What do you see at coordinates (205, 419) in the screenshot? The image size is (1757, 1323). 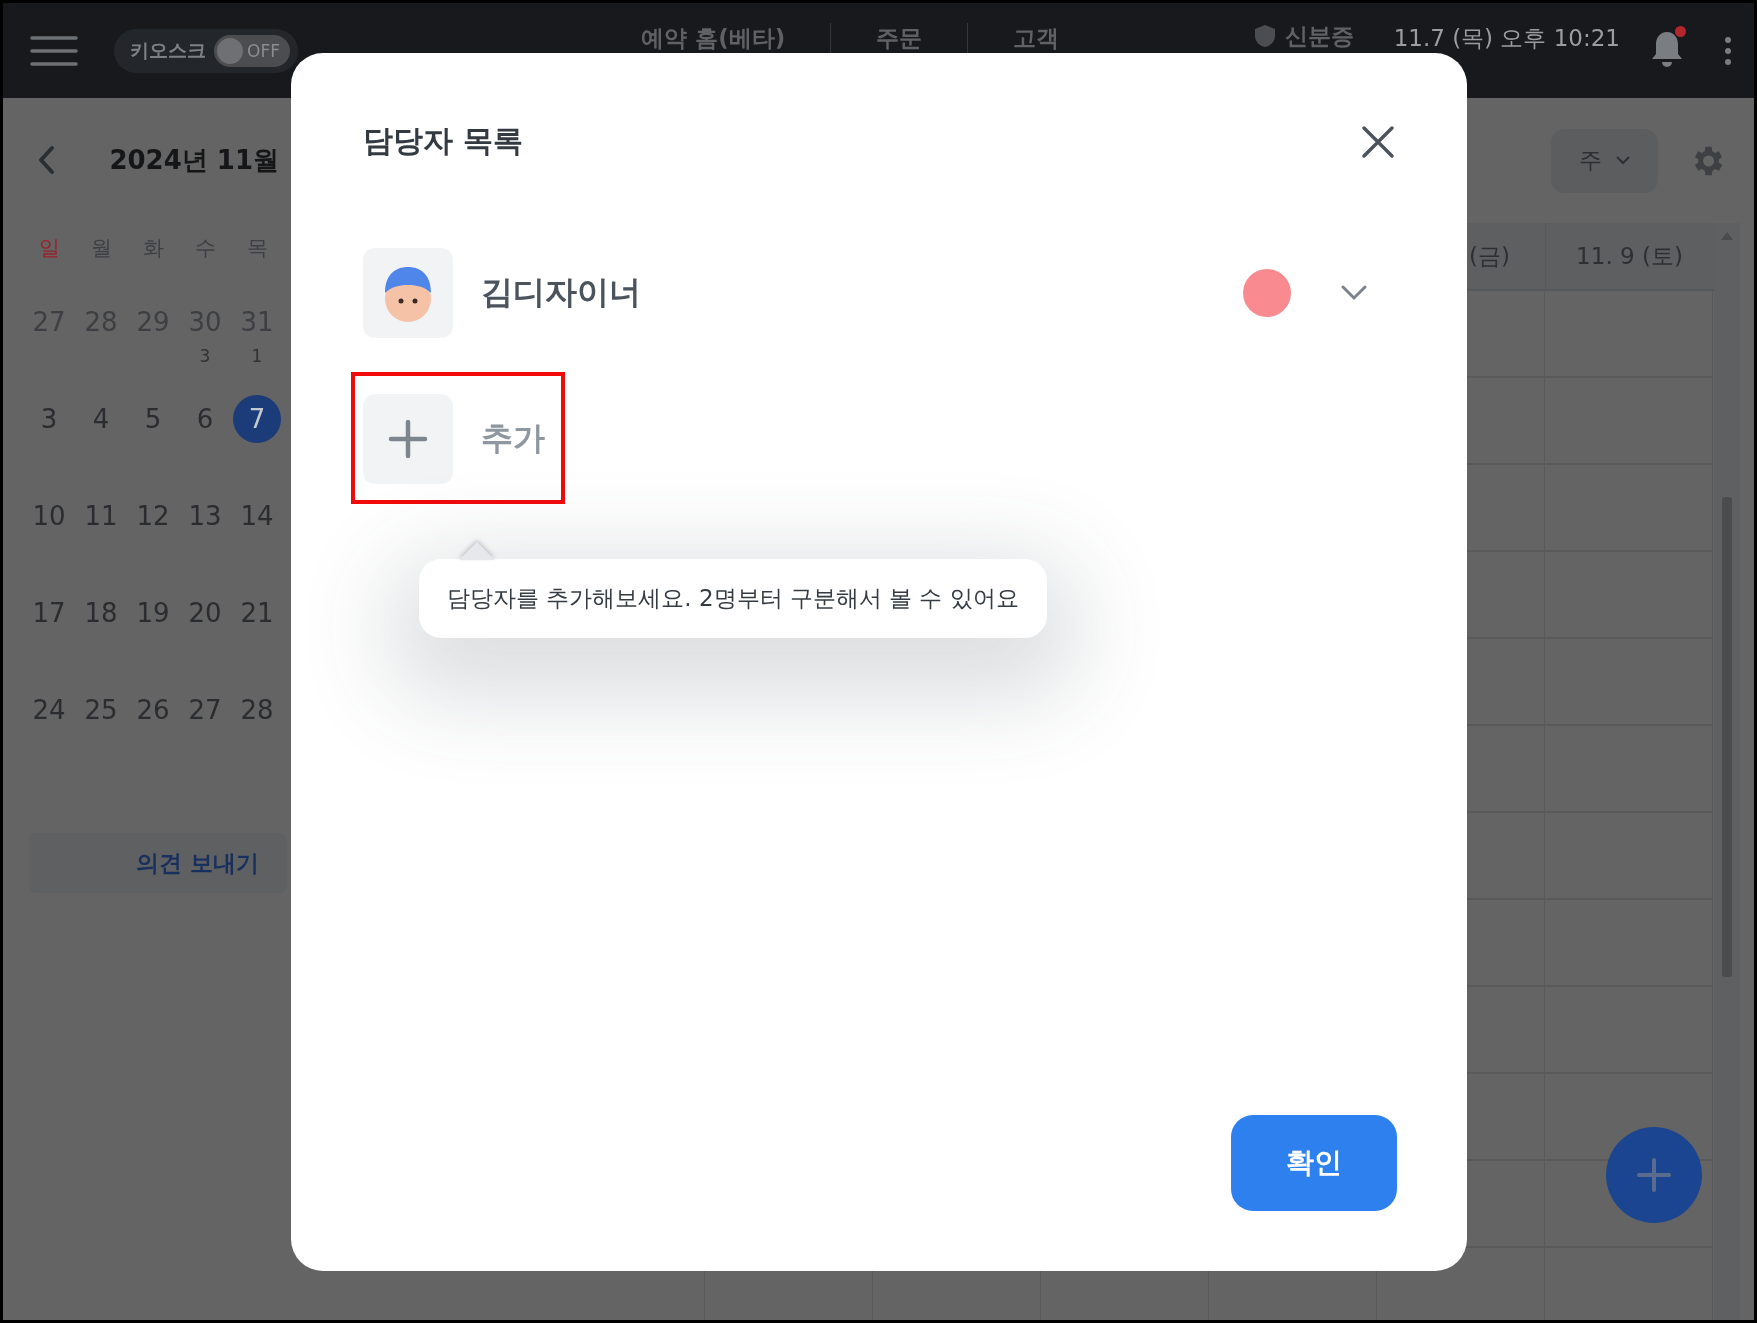 I see `calendar-day: 6` at bounding box center [205, 419].